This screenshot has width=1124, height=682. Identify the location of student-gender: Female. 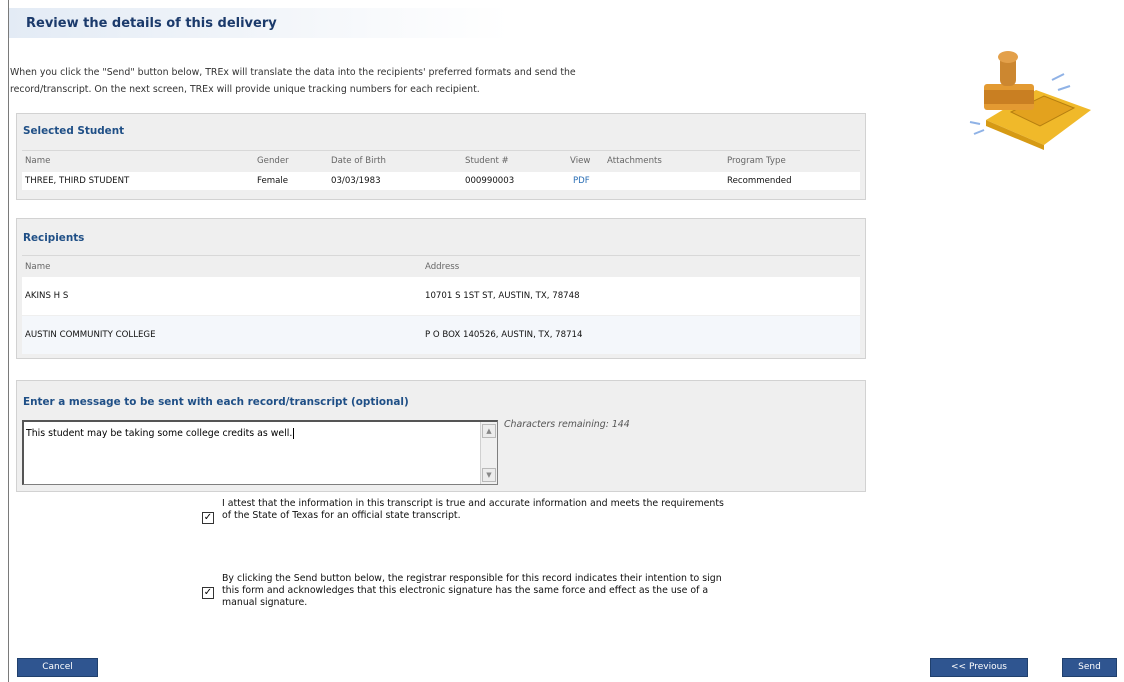
(273, 181).